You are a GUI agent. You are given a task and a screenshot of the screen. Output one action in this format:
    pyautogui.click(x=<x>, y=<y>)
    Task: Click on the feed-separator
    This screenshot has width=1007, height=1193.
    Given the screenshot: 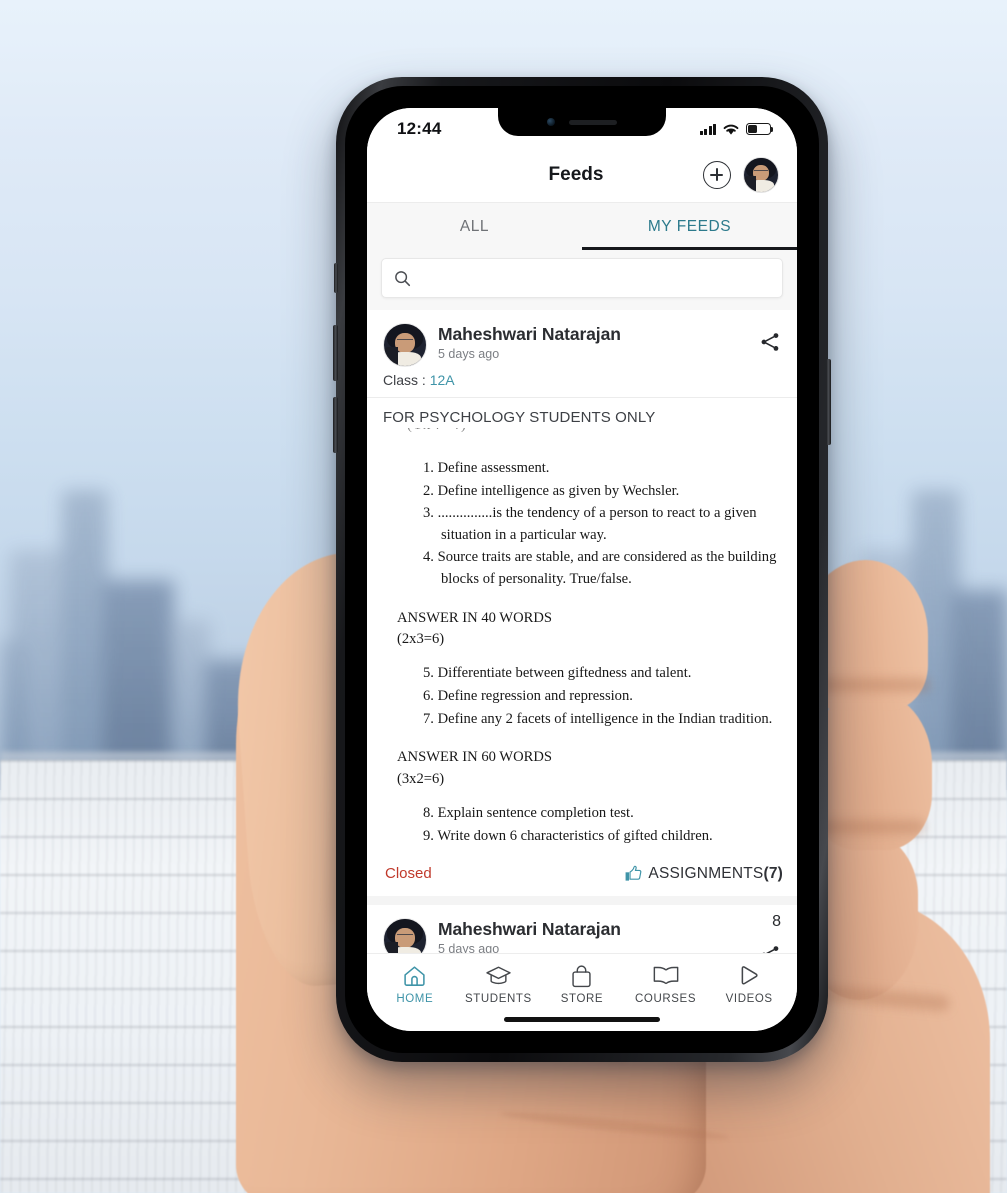 What is the action you would take?
    pyautogui.click(x=582, y=901)
    